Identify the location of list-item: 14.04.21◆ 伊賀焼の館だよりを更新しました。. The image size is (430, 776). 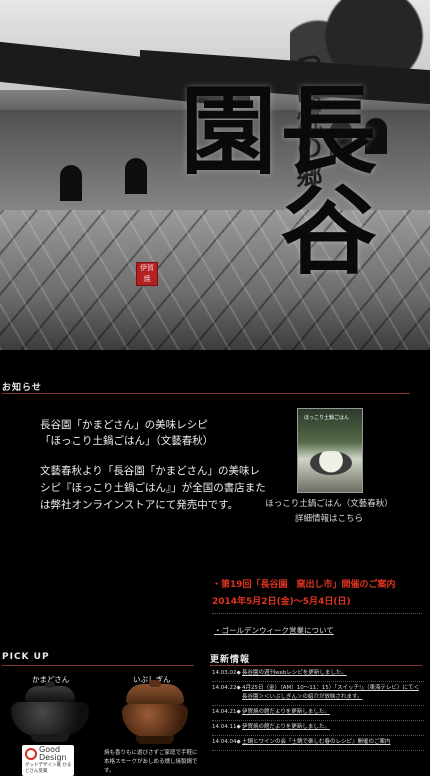
(318, 713).